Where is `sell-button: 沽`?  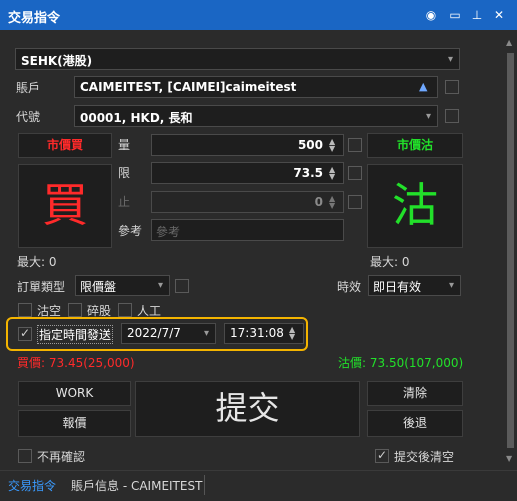 sell-button: 沽 is located at coordinates (415, 206).